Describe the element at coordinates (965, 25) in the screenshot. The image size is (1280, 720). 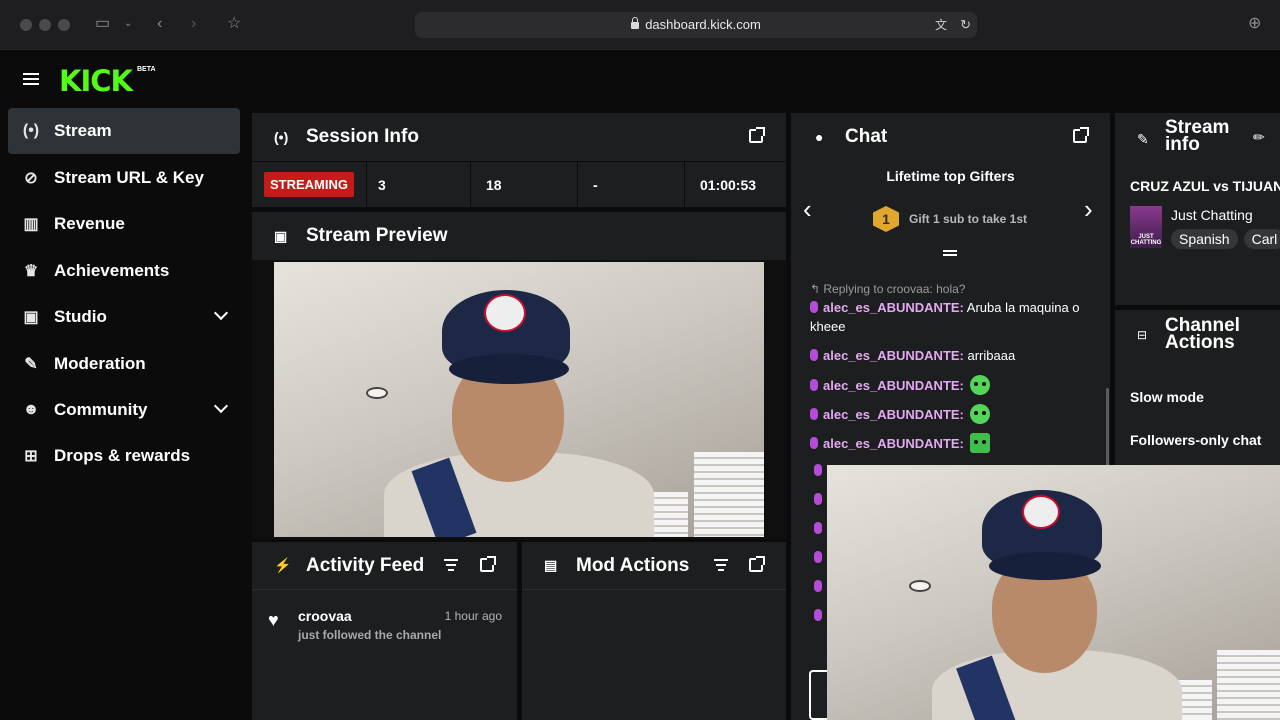
I see `reload-icon: ↻` at that location.